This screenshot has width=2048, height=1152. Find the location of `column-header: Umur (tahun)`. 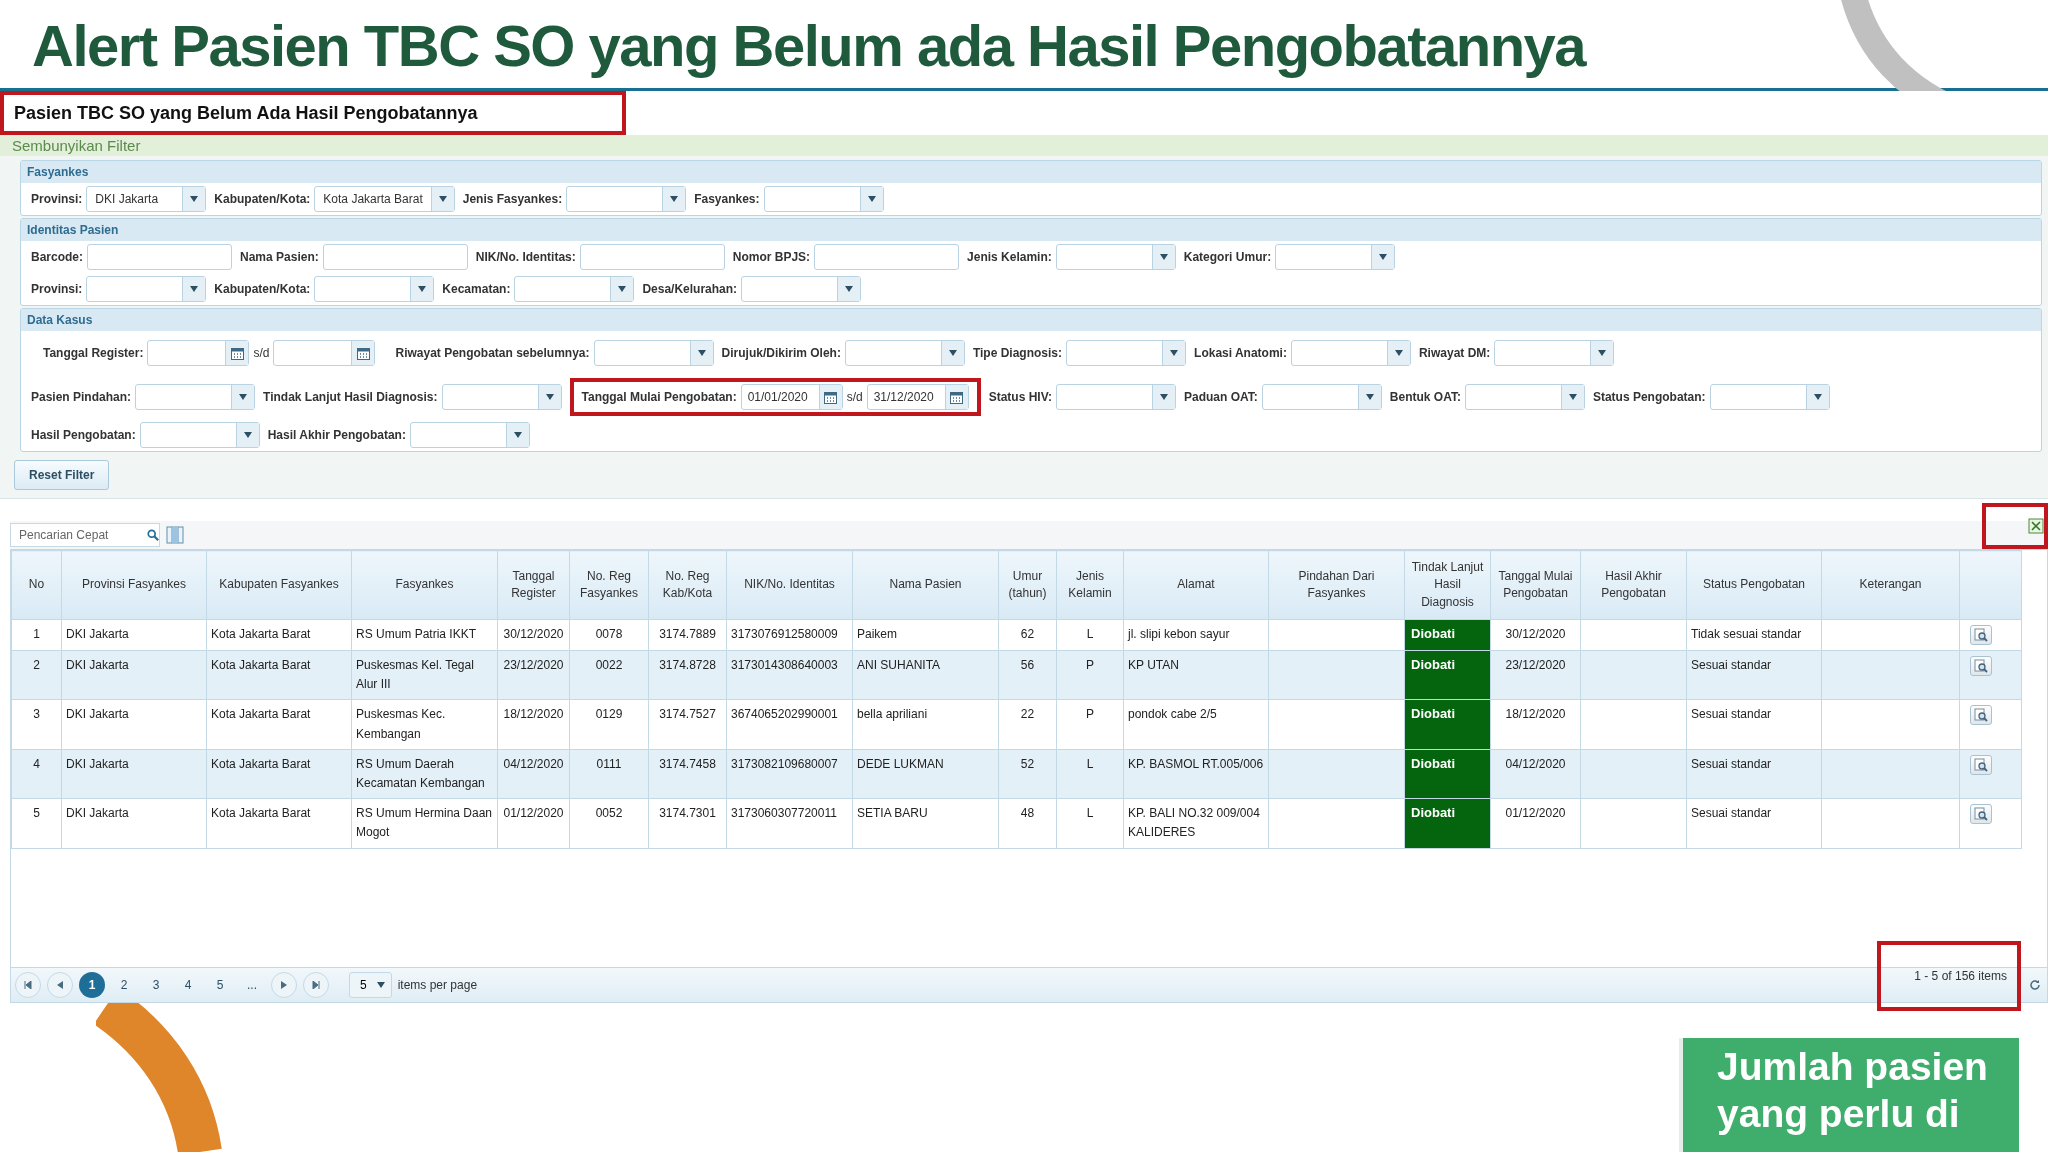

column-header: Umur (tahun) is located at coordinates (1027, 585).